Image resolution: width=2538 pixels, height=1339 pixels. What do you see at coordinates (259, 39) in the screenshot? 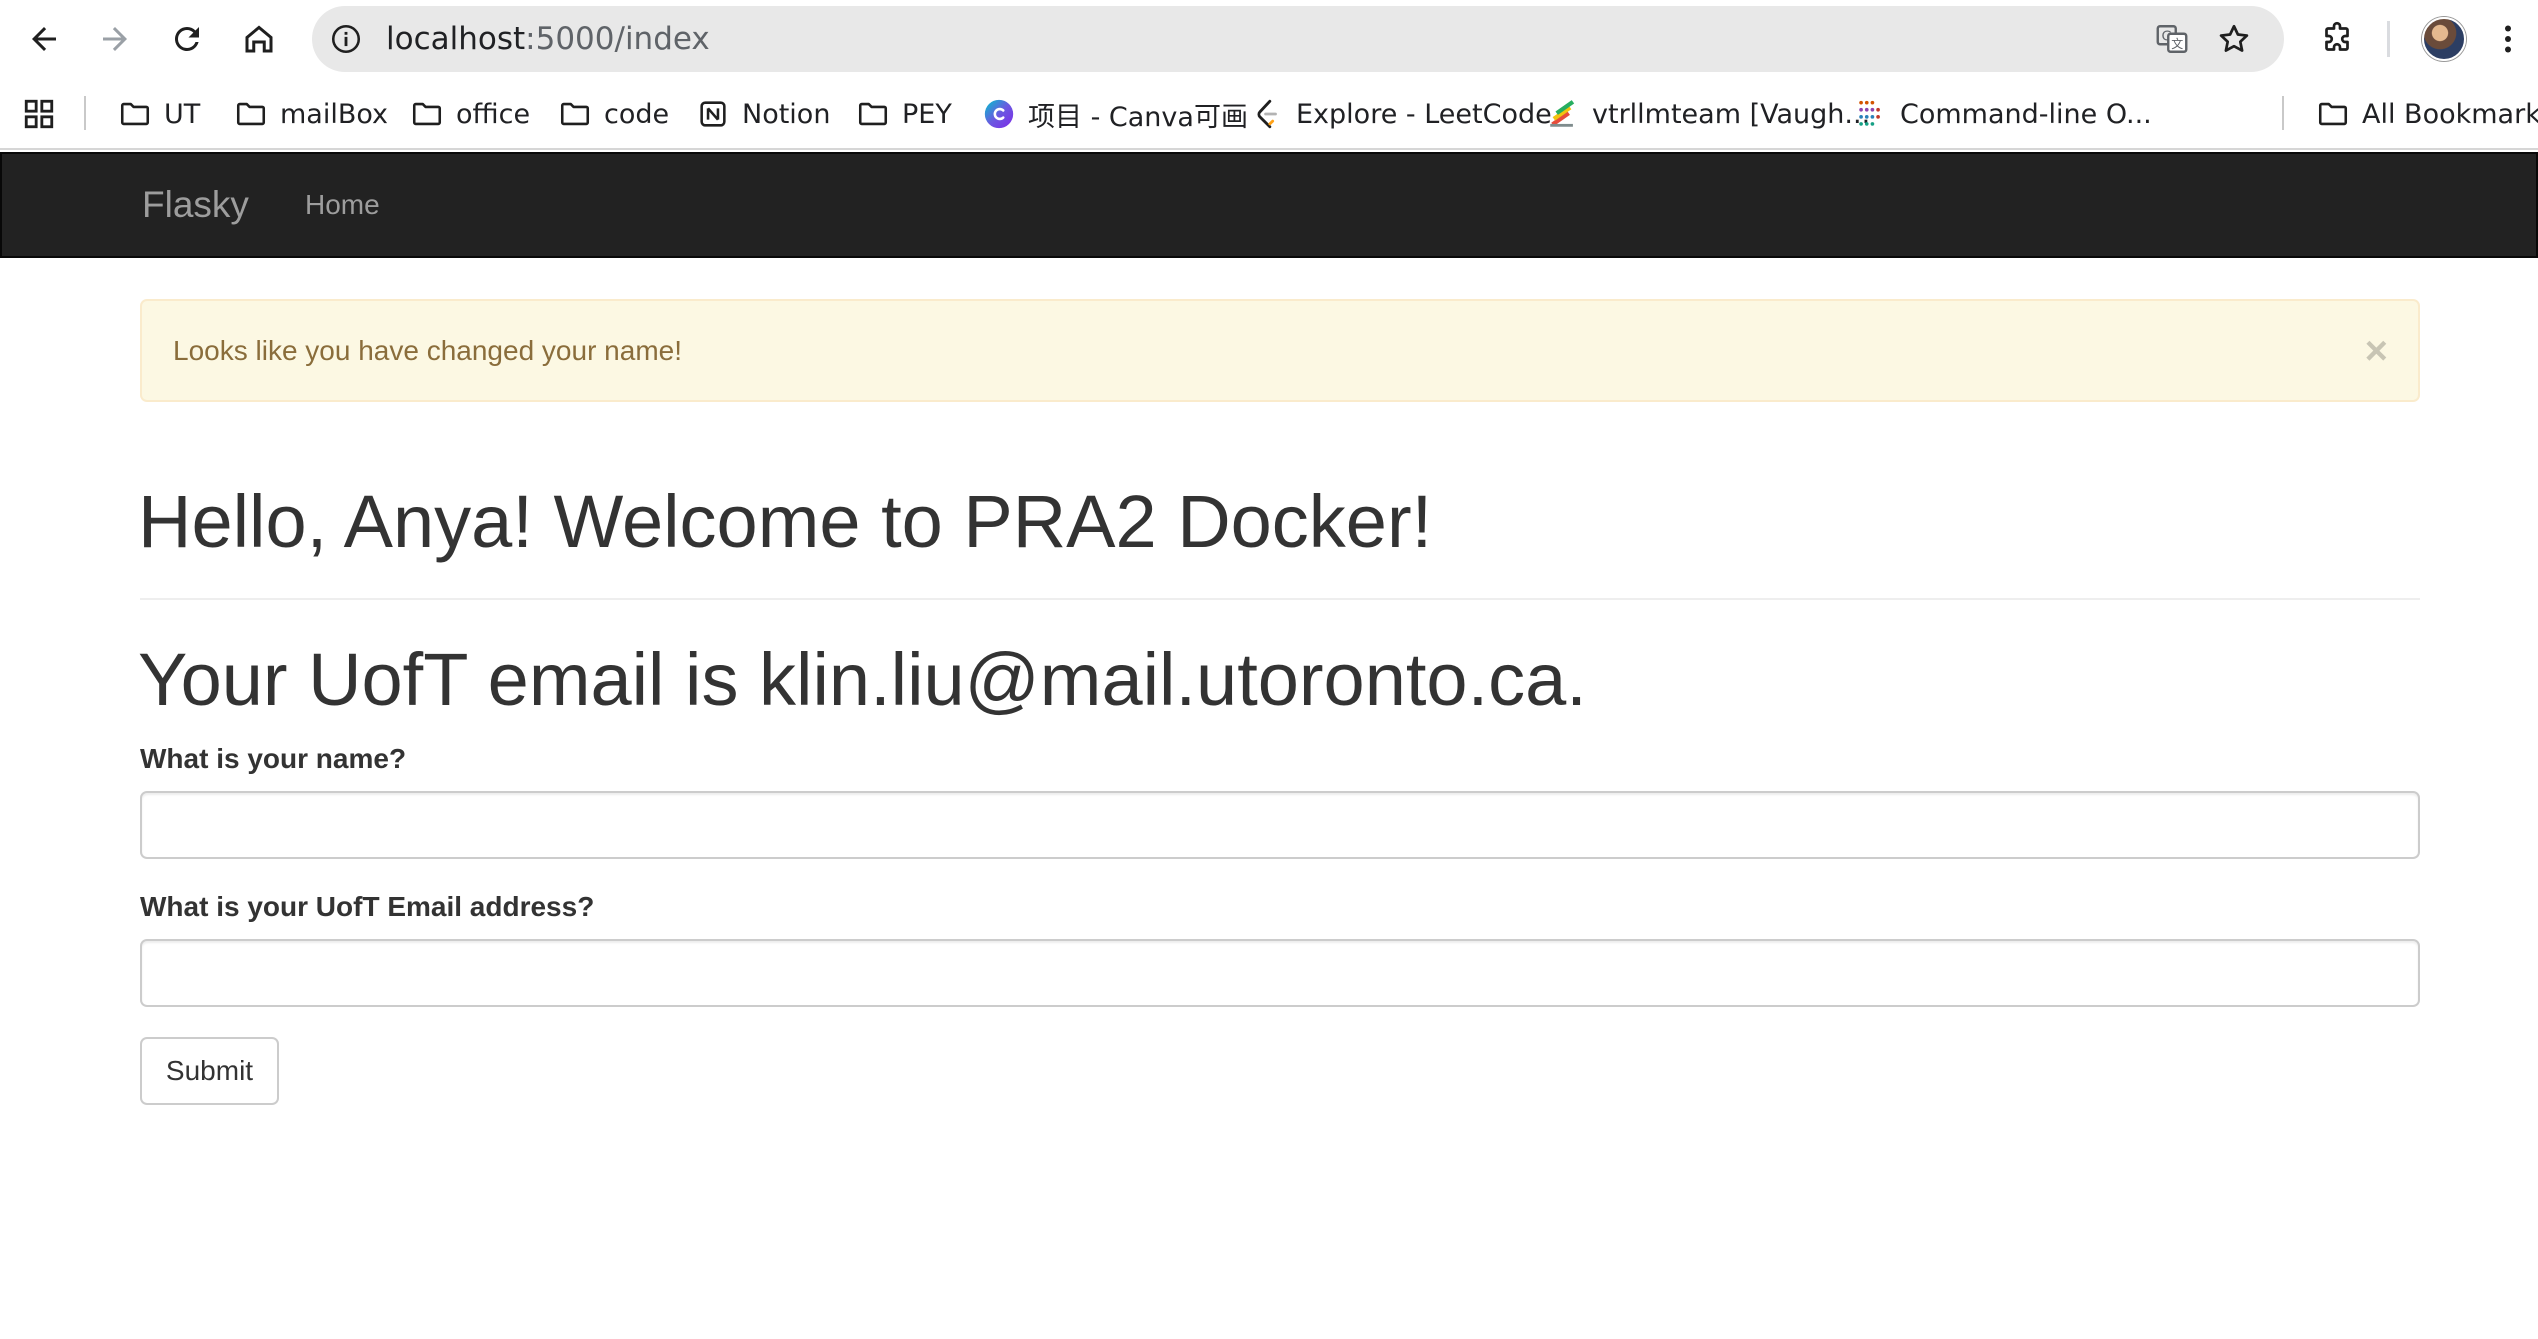
I see `home-icon` at bounding box center [259, 39].